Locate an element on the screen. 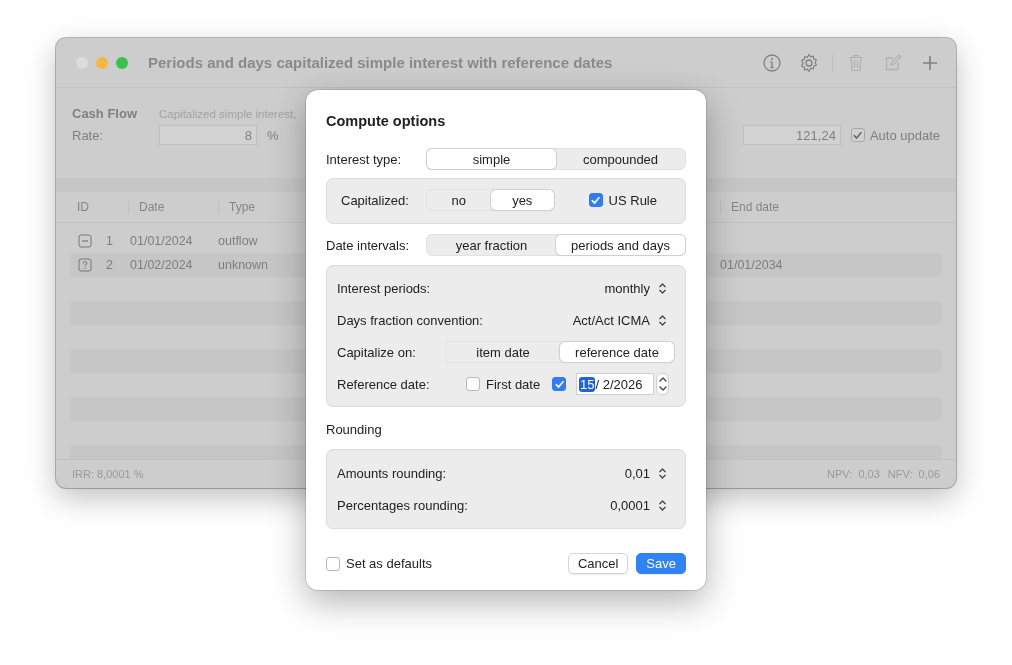  table-cell: 01/01/2034 is located at coordinates (751, 265).